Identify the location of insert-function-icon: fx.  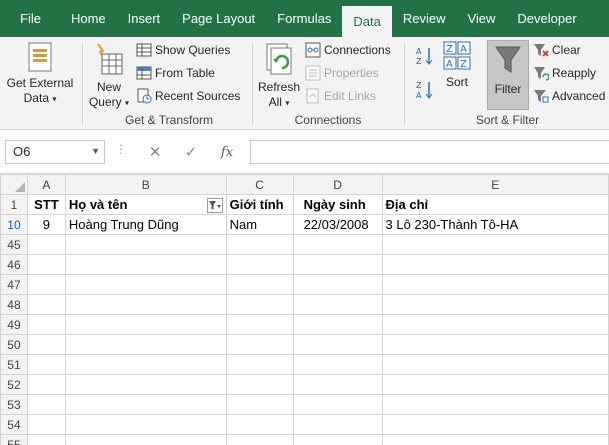
(227, 152).